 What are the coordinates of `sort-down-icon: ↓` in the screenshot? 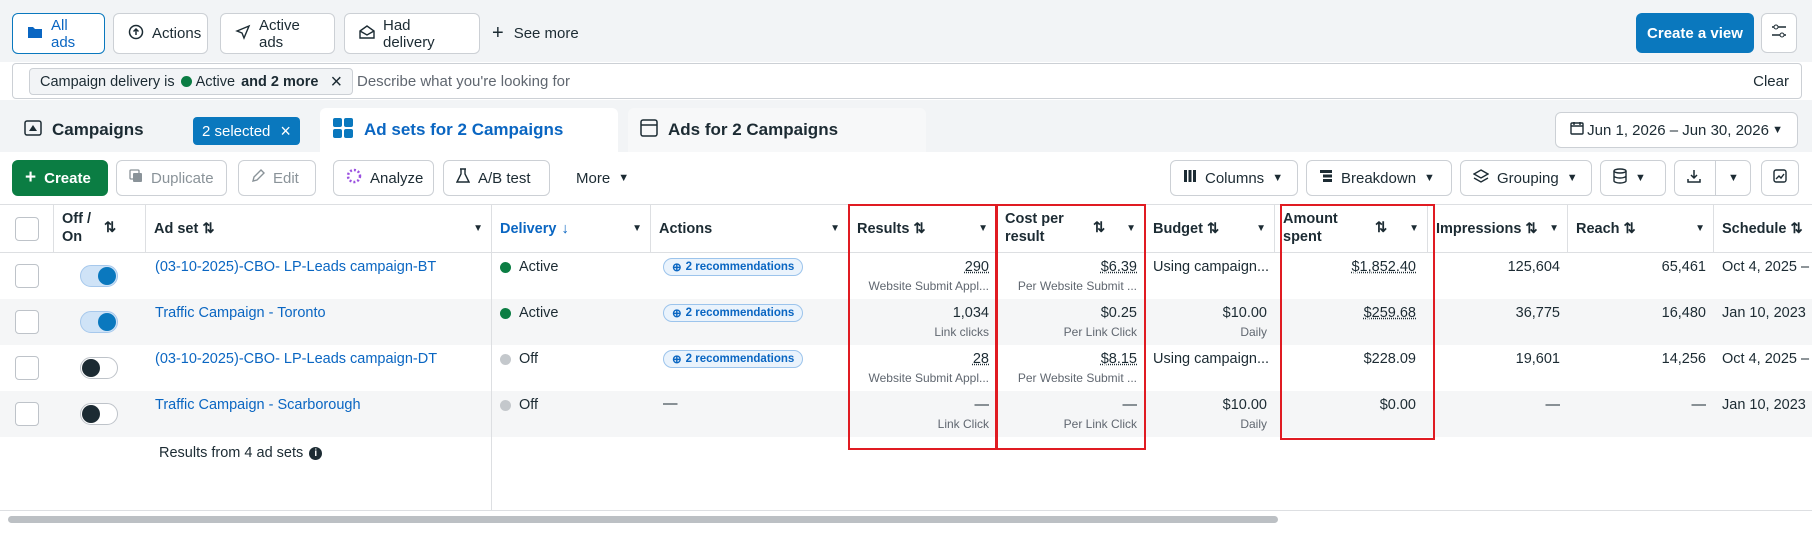 It's located at (564, 229).